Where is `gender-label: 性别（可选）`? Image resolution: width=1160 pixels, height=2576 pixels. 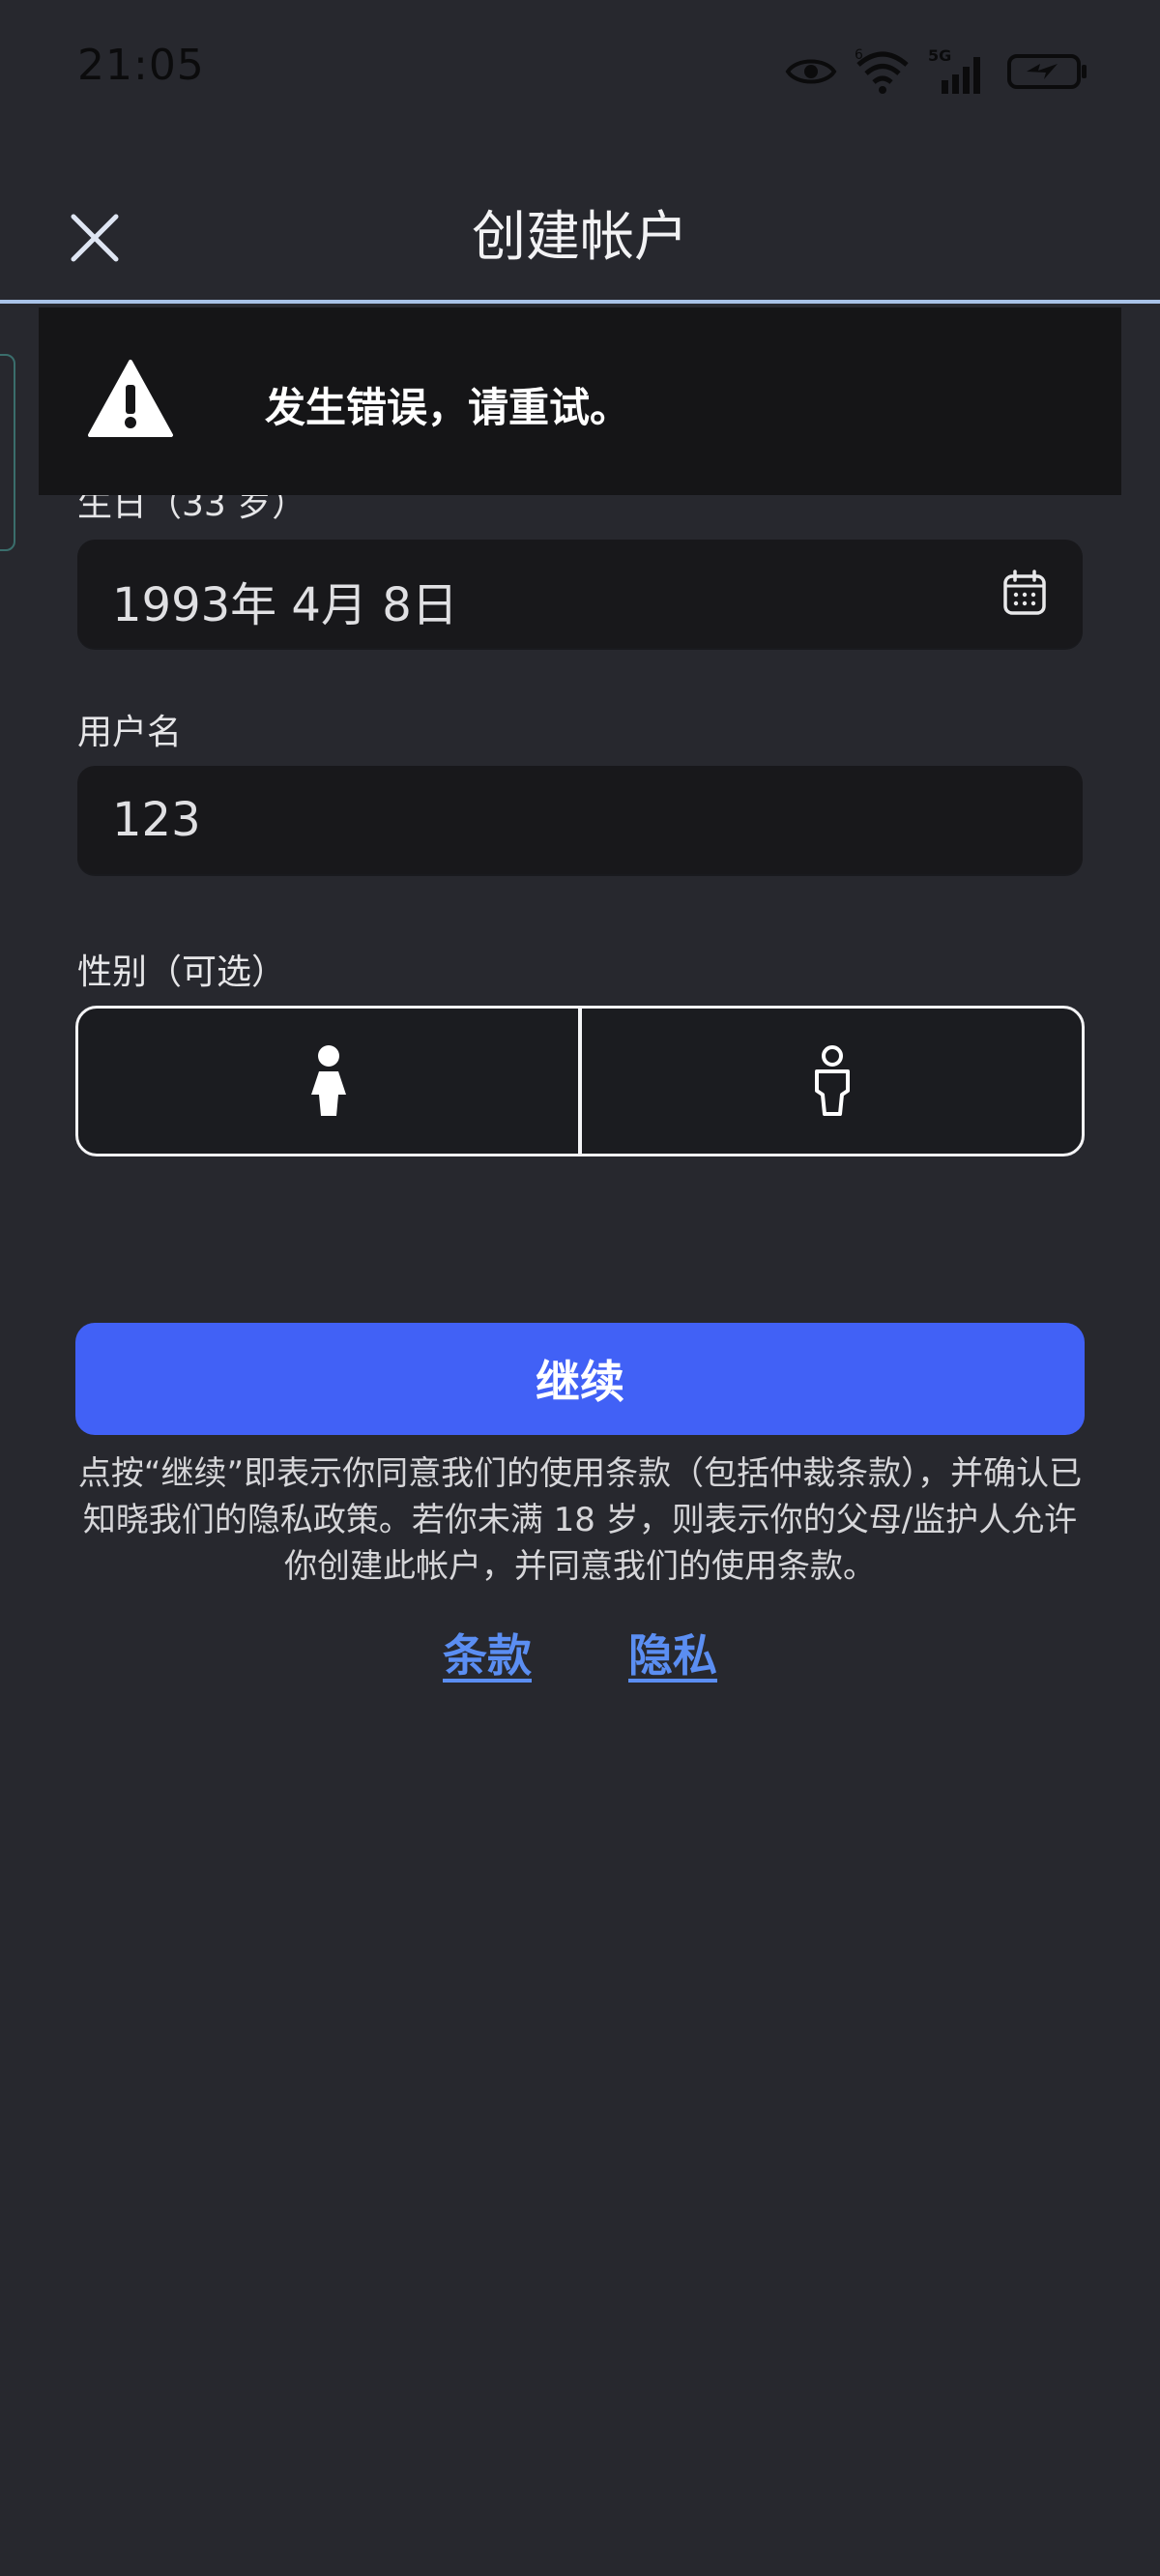 gender-label: 性别（可选） is located at coordinates (182, 972).